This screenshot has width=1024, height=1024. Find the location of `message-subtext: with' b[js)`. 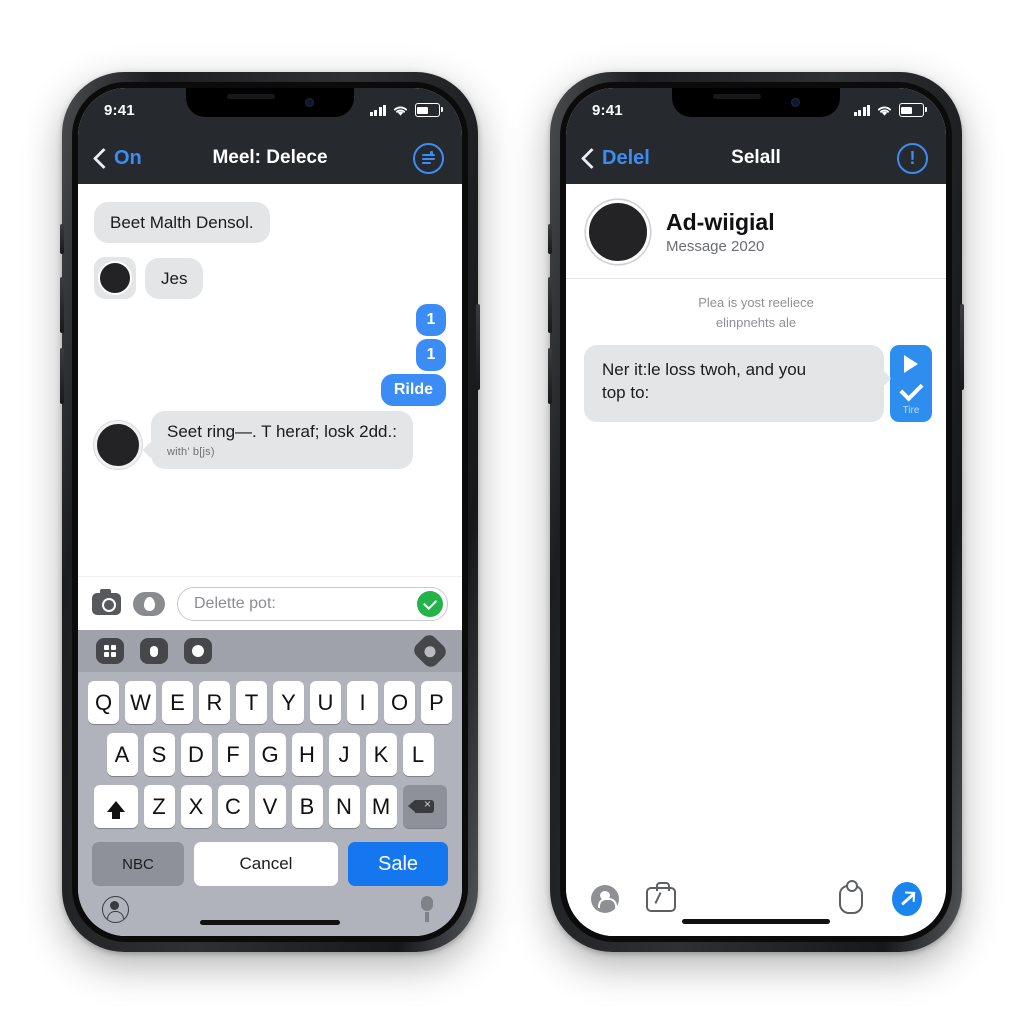

message-subtext: with' b[js) is located at coordinates (191, 451).